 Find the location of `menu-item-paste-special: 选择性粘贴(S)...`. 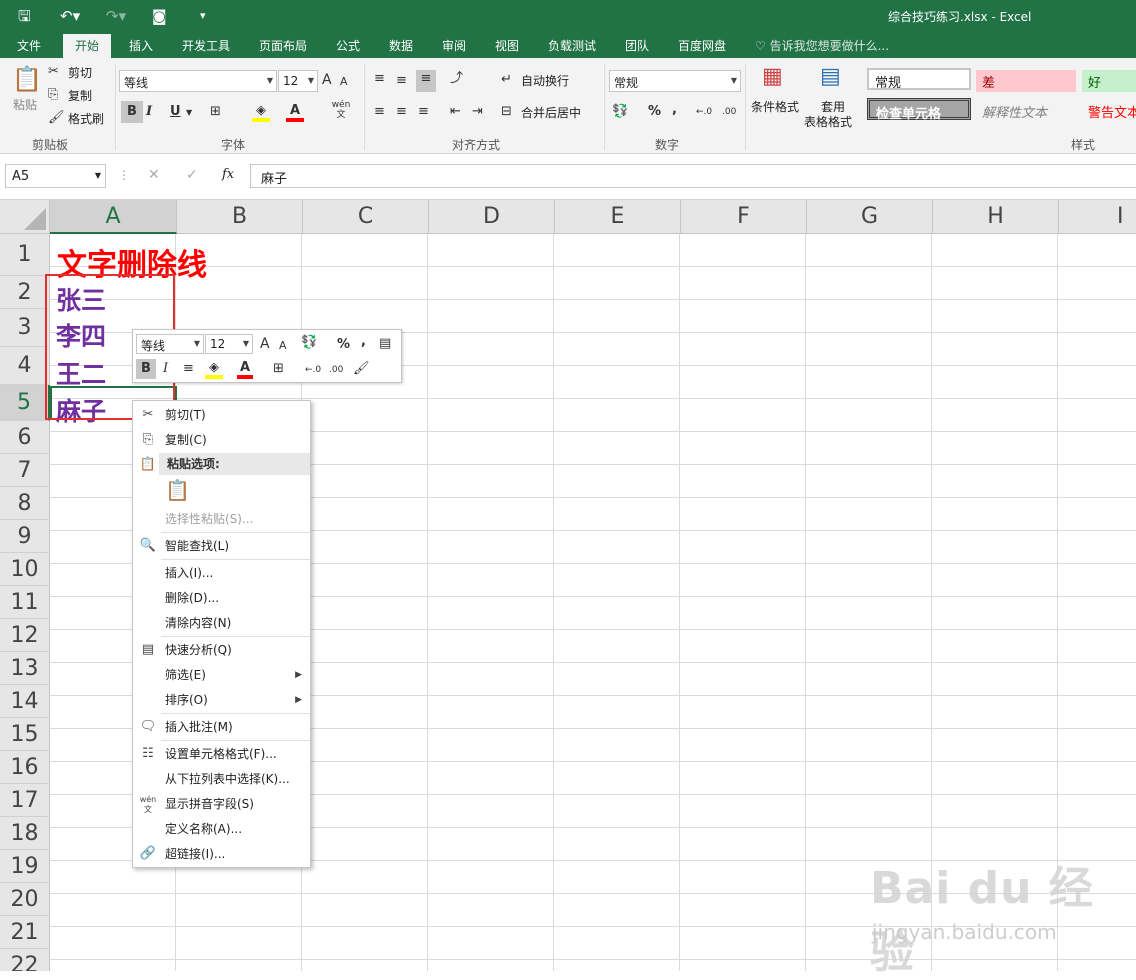

menu-item-paste-special: 选择性粘贴(S)... is located at coordinates (221, 519).